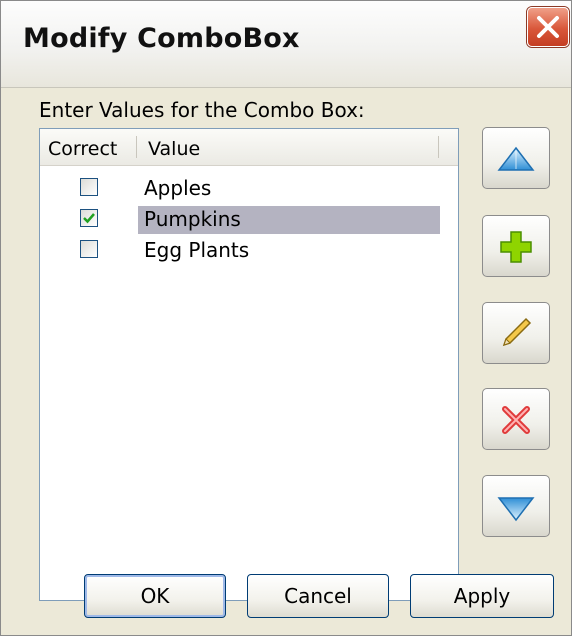  I want to click on move-up-icon, so click(516, 158).